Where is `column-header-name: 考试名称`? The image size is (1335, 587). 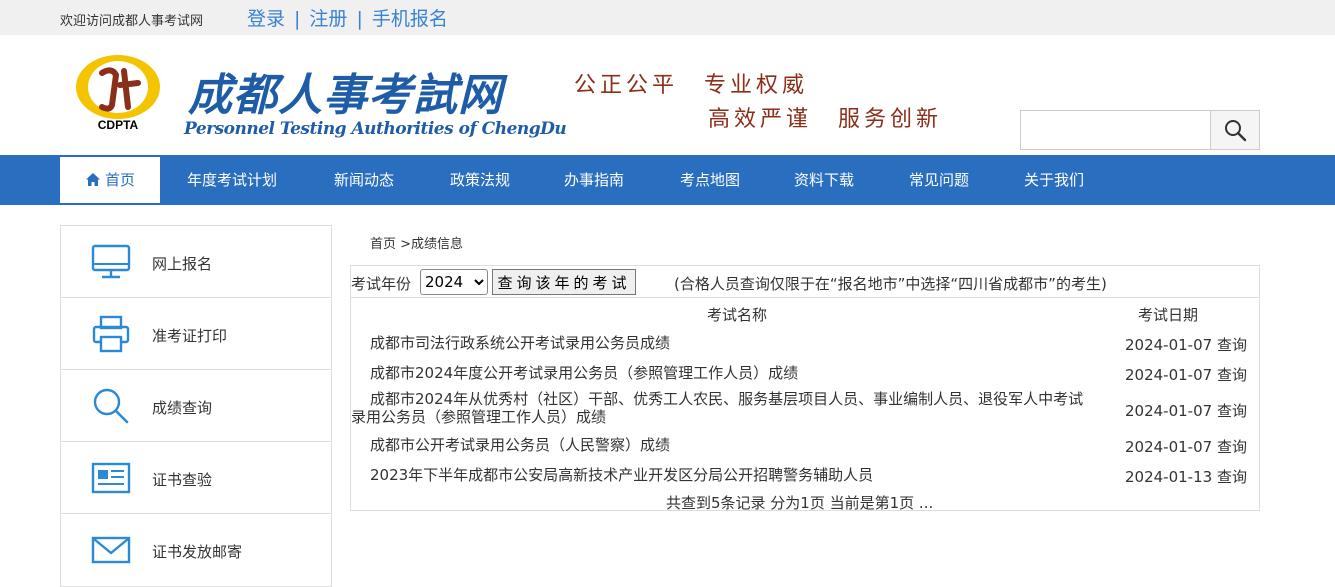 column-header-name: 考试名称 is located at coordinates (737, 315).